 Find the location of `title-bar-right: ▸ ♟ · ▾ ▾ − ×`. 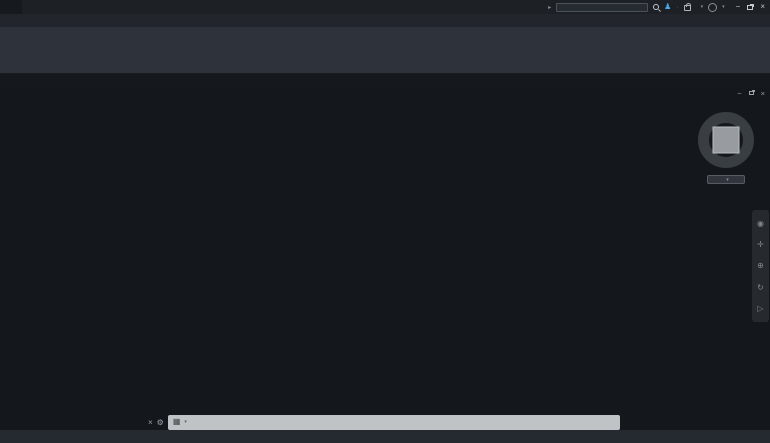

title-bar-right: ▸ ♟ · ▾ ▾ − × is located at coordinates (658, 7).